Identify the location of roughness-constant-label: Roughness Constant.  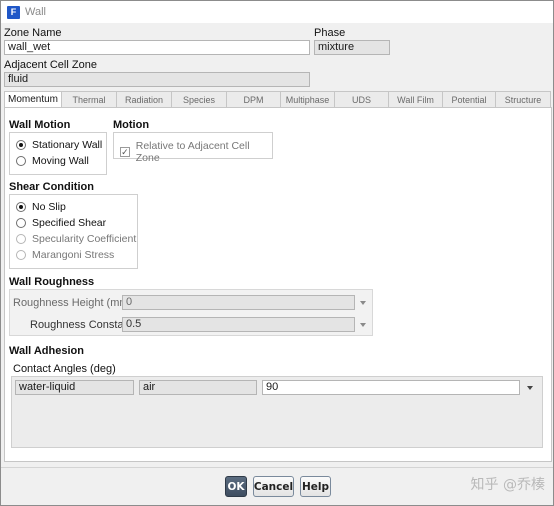
(81, 325).